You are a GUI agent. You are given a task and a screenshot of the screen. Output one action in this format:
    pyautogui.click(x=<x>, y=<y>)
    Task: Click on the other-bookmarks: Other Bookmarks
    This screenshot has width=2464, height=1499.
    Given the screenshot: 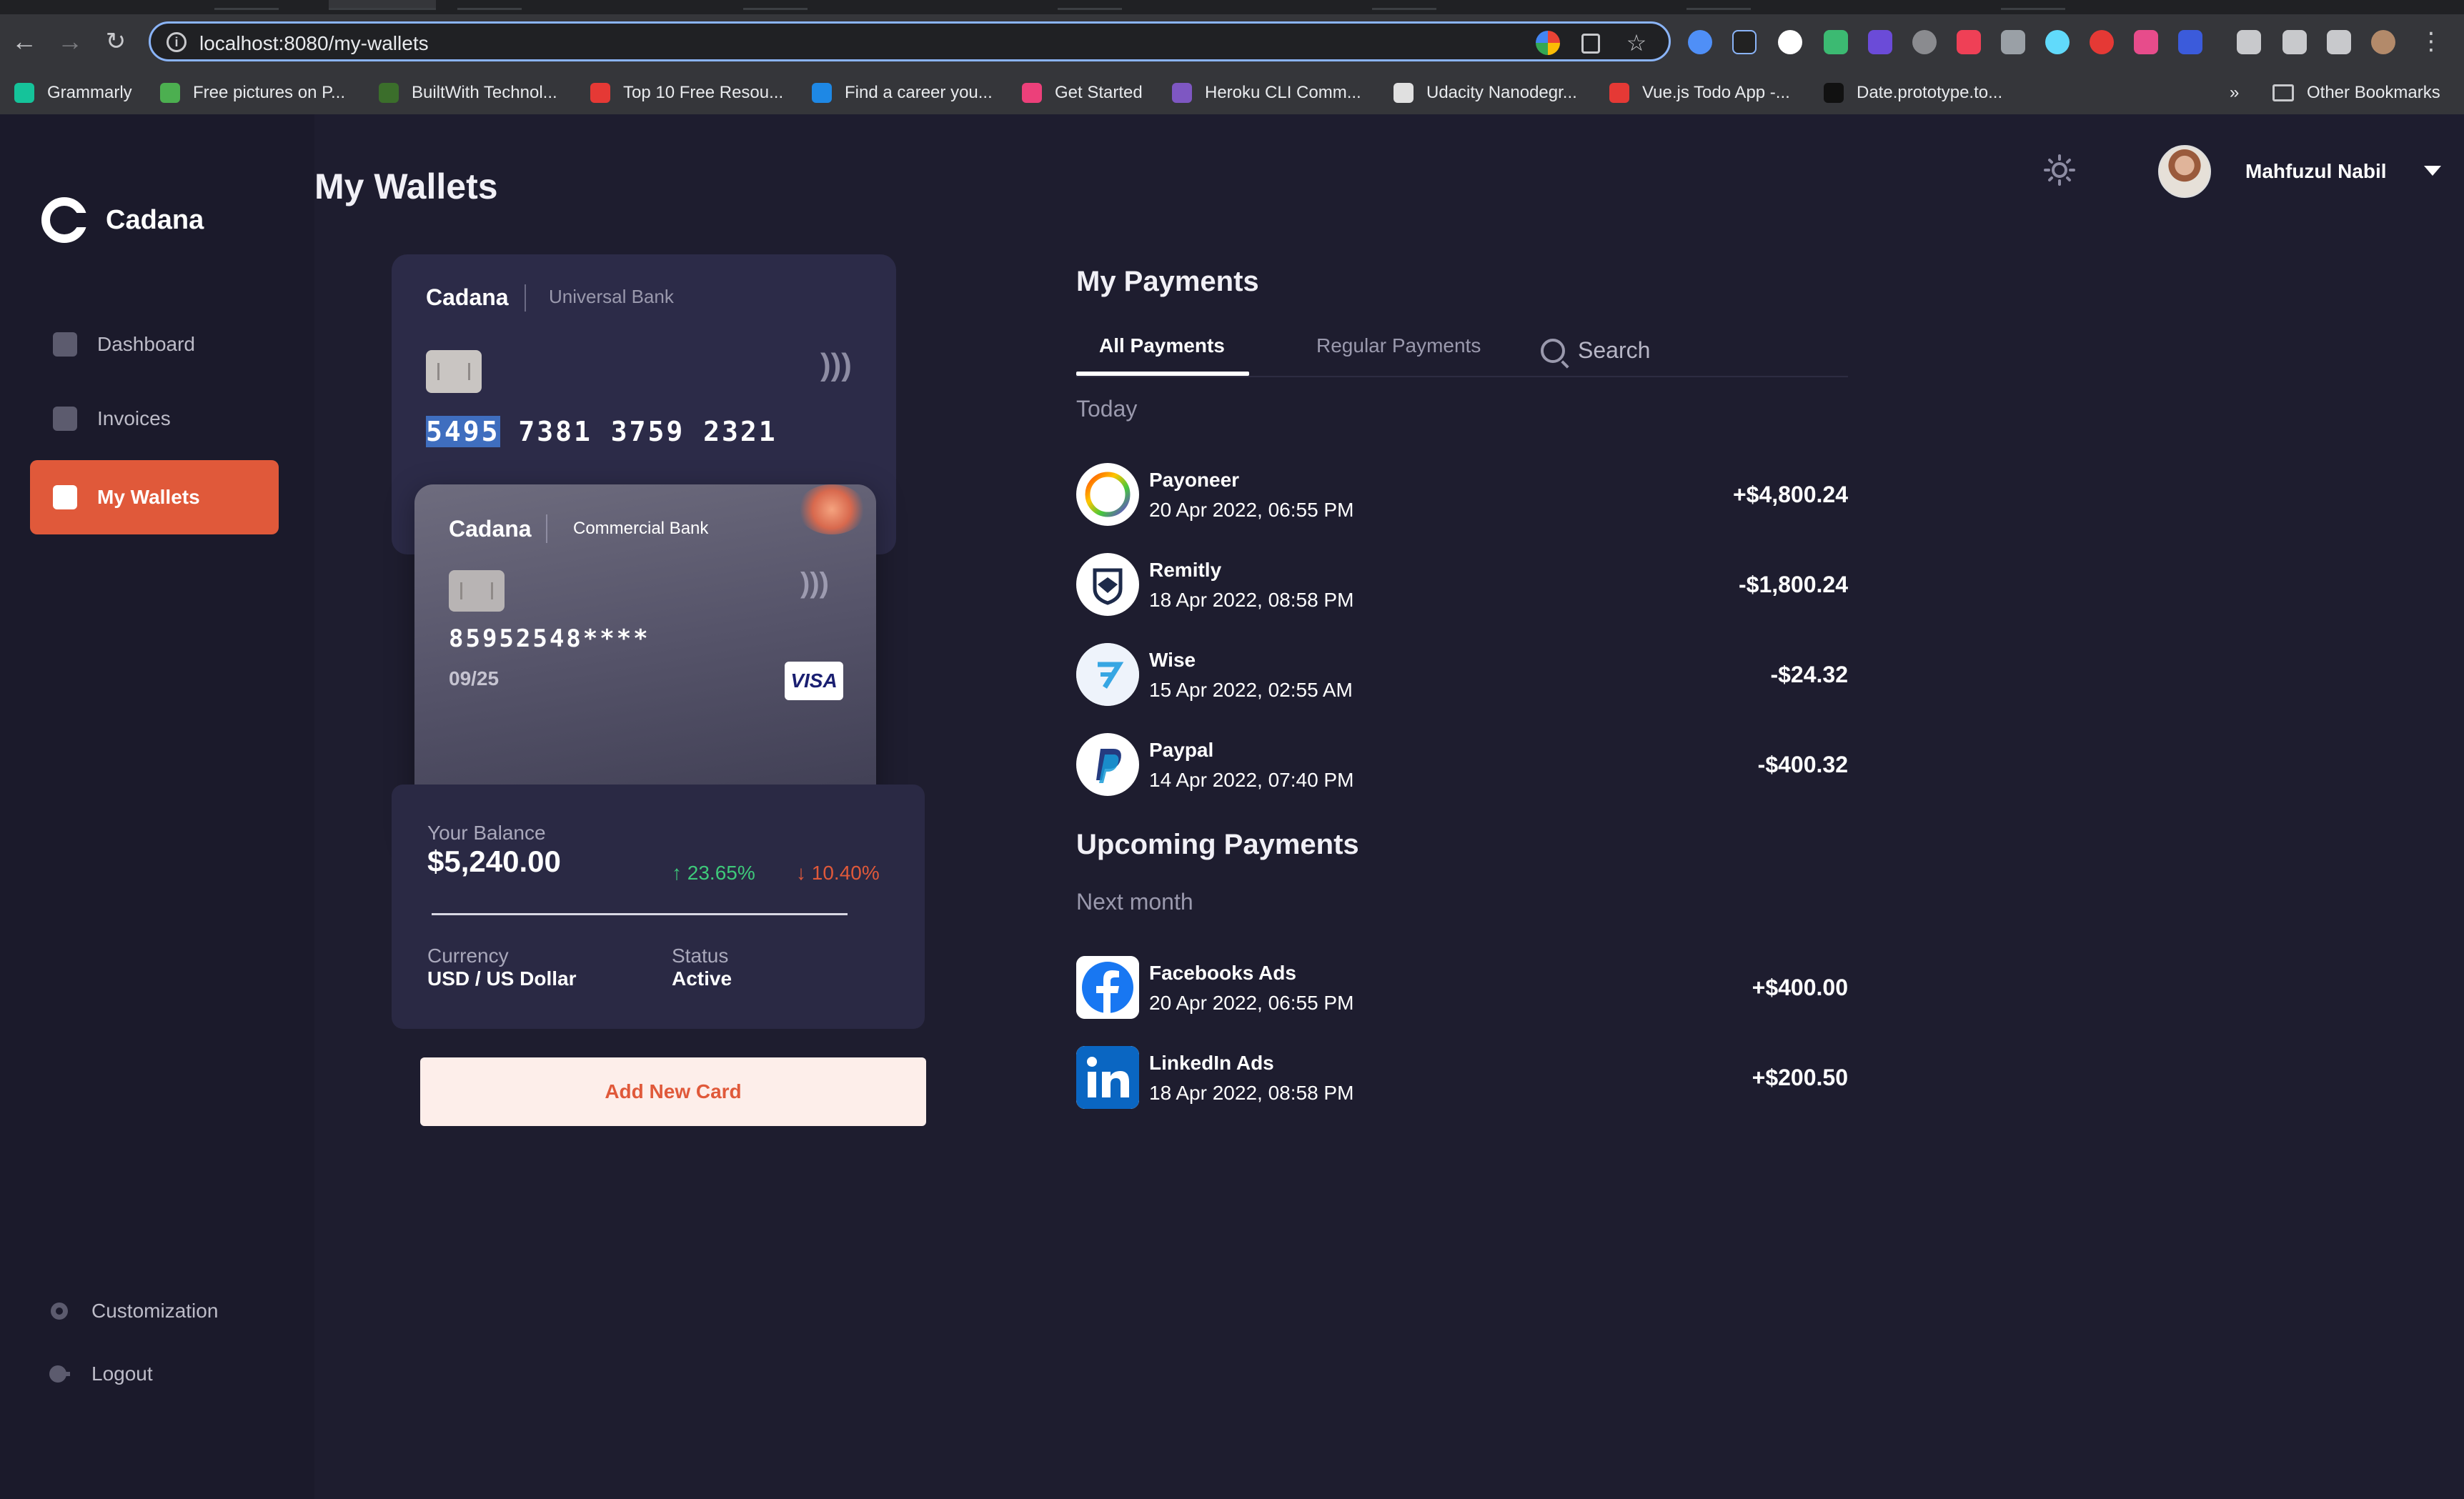 What is the action you would take?
    pyautogui.click(x=2356, y=93)
    